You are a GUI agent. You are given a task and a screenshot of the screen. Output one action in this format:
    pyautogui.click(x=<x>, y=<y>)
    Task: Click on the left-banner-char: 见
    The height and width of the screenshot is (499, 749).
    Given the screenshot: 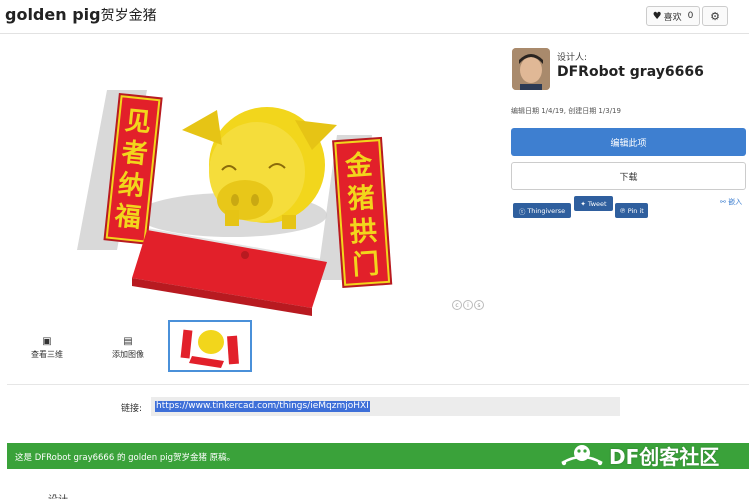 What is the action you would take?
    pyautogui.click(x=137, y=122)
    